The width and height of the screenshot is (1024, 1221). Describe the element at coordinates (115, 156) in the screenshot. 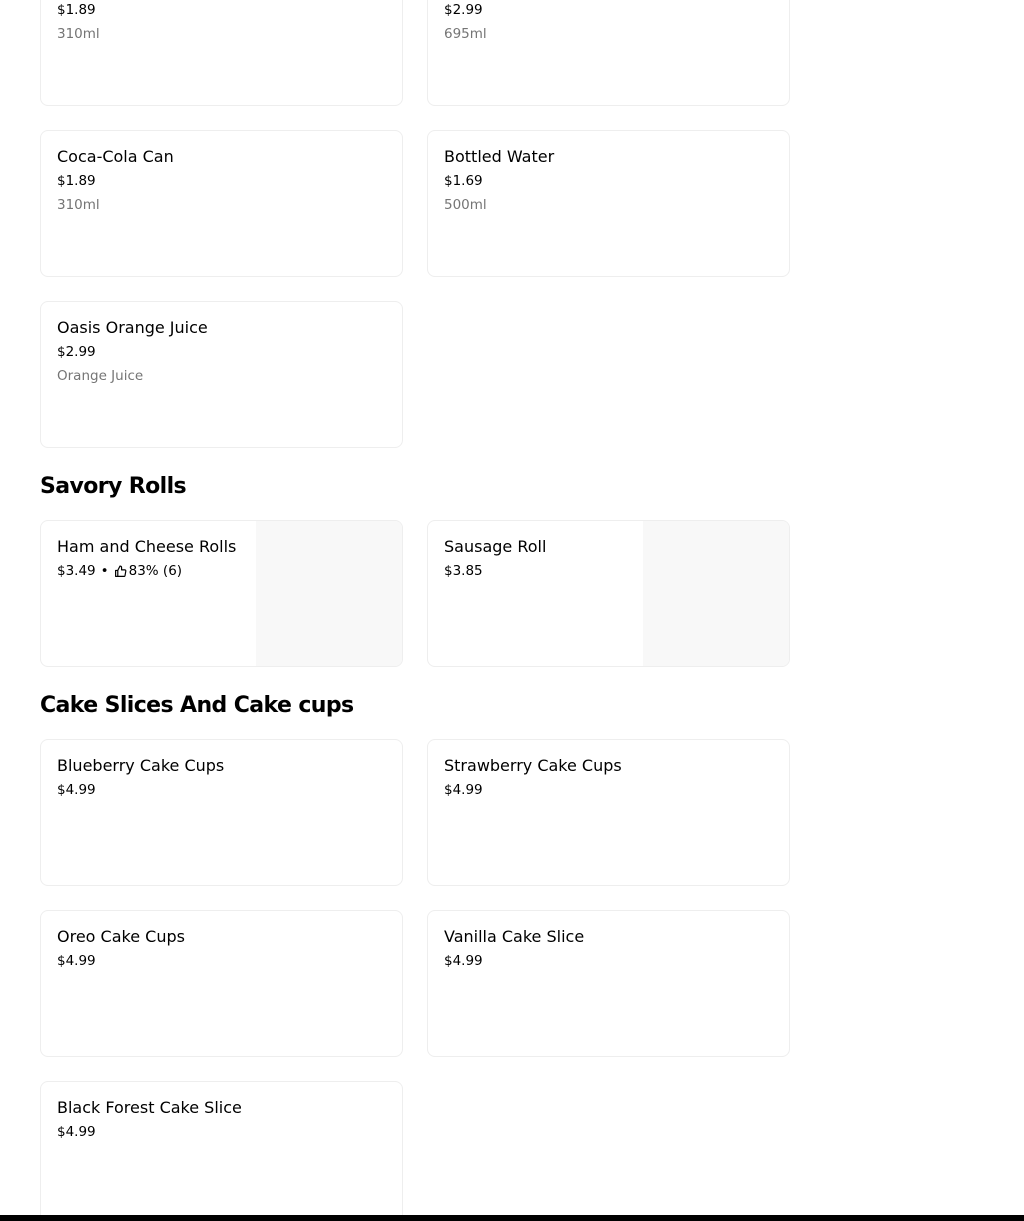

I see `item-title: Coca-Cola Can` at that location.